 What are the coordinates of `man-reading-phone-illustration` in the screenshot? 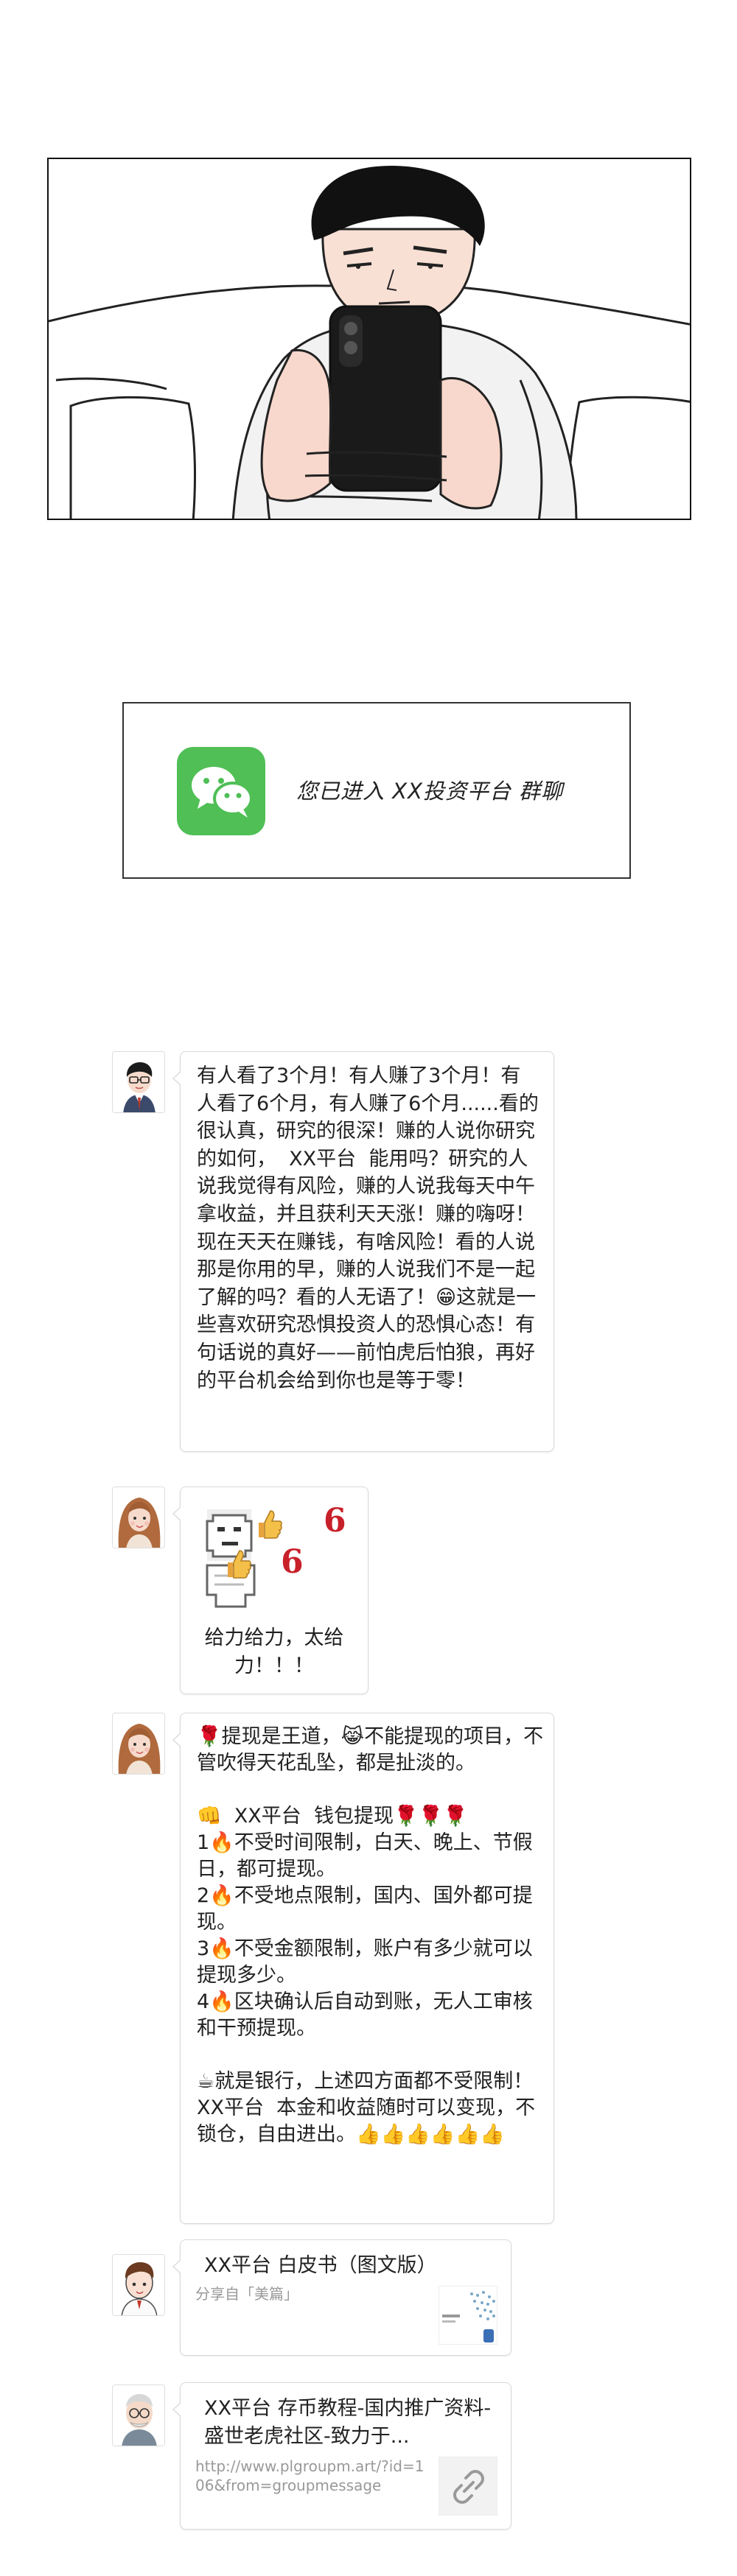 It's located at (369, 342).